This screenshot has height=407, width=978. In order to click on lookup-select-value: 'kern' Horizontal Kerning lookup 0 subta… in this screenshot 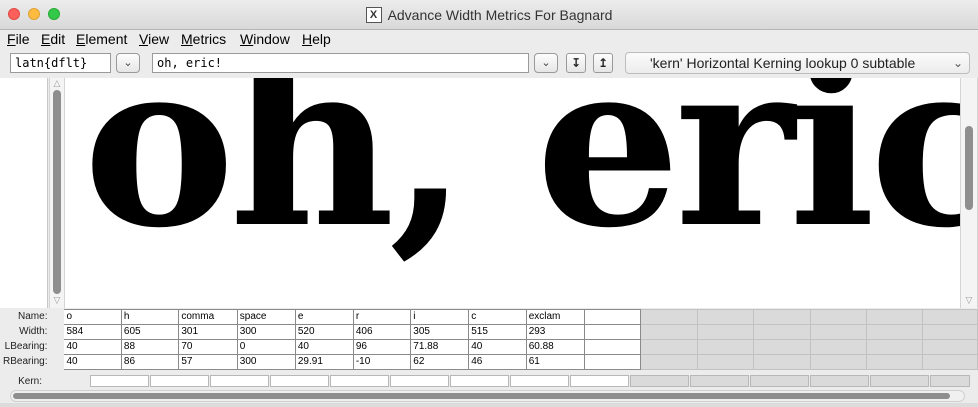, I will do `click(783, 63)`.